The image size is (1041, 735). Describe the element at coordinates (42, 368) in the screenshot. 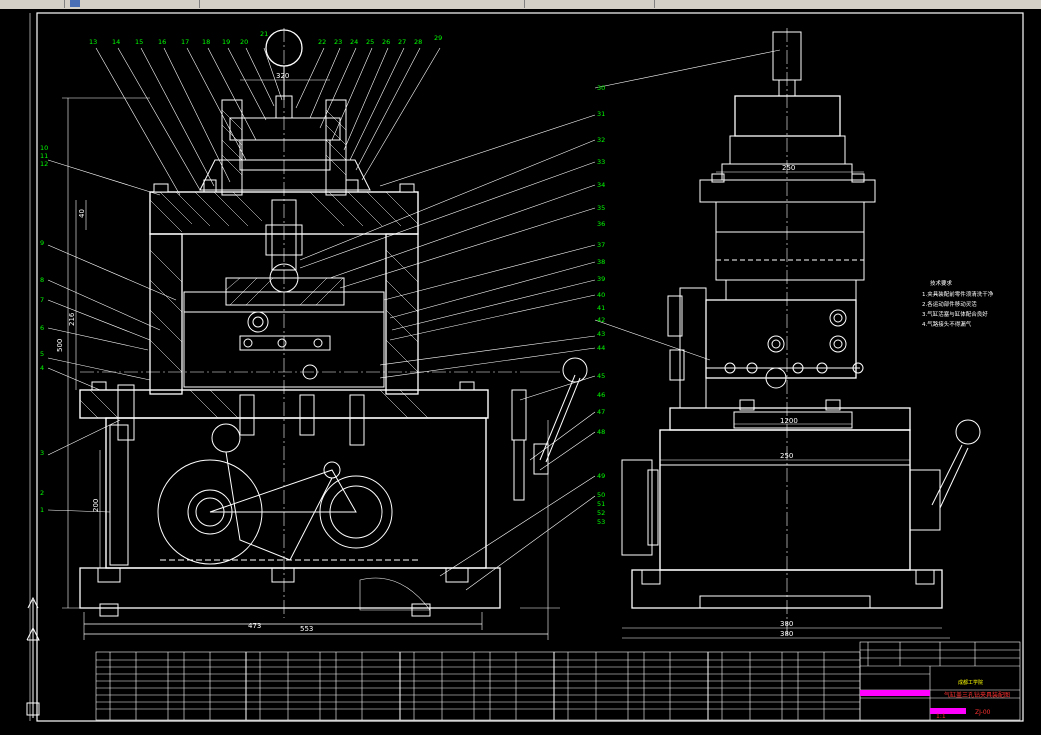

I see `callout-4: 4` at that location.